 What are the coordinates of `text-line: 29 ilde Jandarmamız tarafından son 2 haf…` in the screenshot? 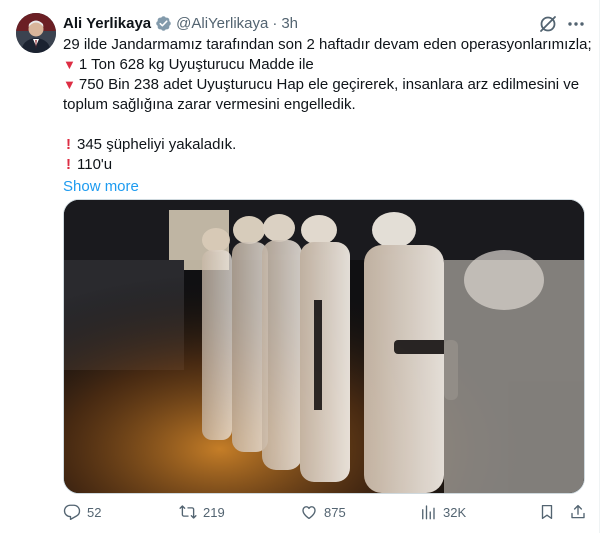 It's located at (327, 44).